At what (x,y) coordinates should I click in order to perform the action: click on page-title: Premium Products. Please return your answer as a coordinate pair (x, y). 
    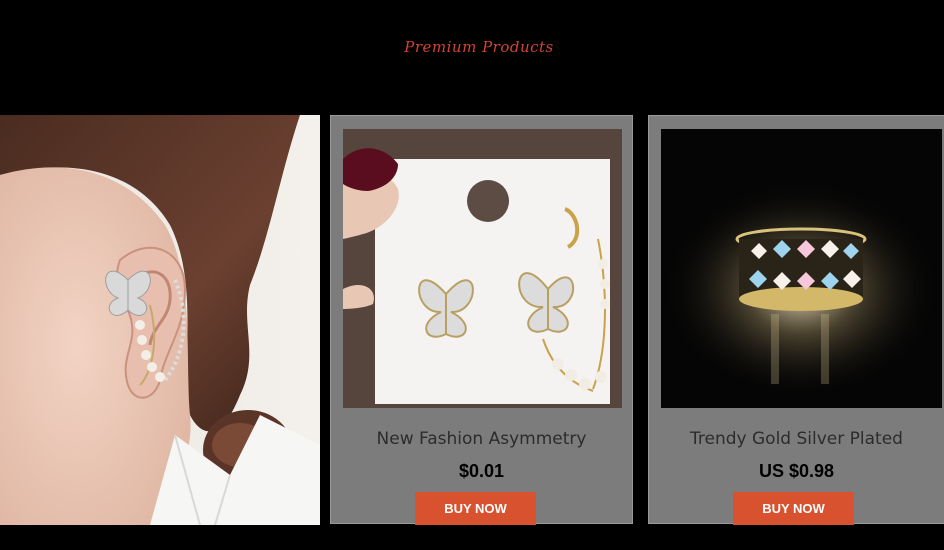
    Looking at the image, I should click on (479, 47).